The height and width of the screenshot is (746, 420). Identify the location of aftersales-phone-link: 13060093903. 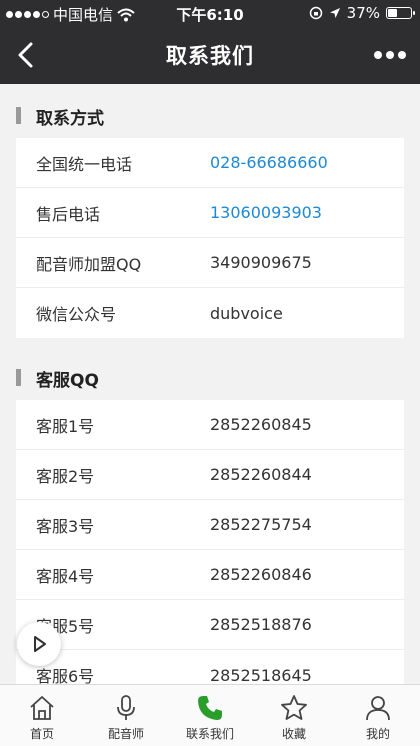
(266, 212).